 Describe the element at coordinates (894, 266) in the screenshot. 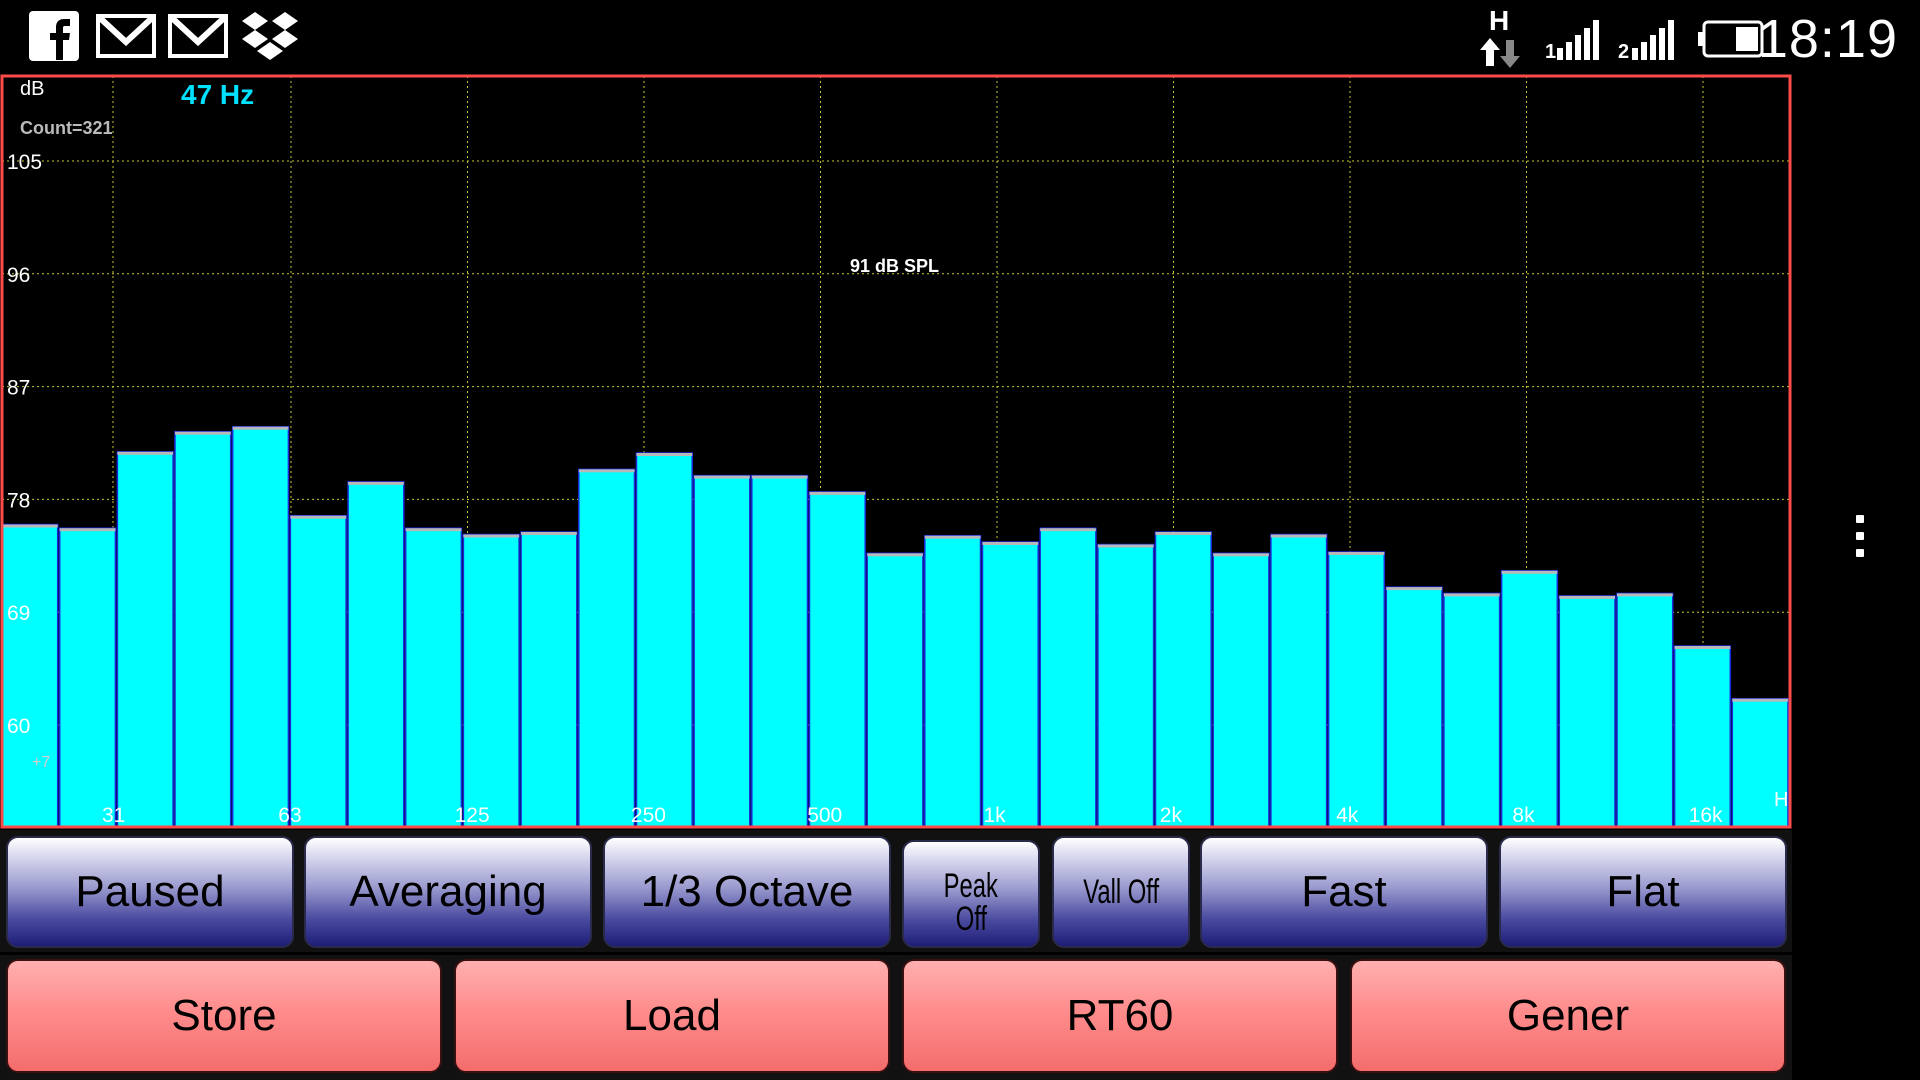

I see `spl-readout: 91 dB SPL` at that location.